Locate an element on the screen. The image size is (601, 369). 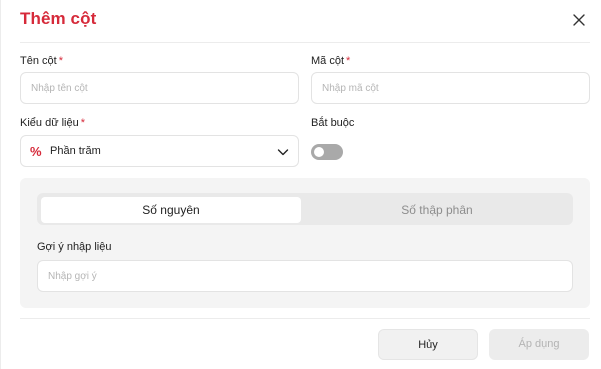
cancel-button: Hủy is located at coordinates (428, 344).